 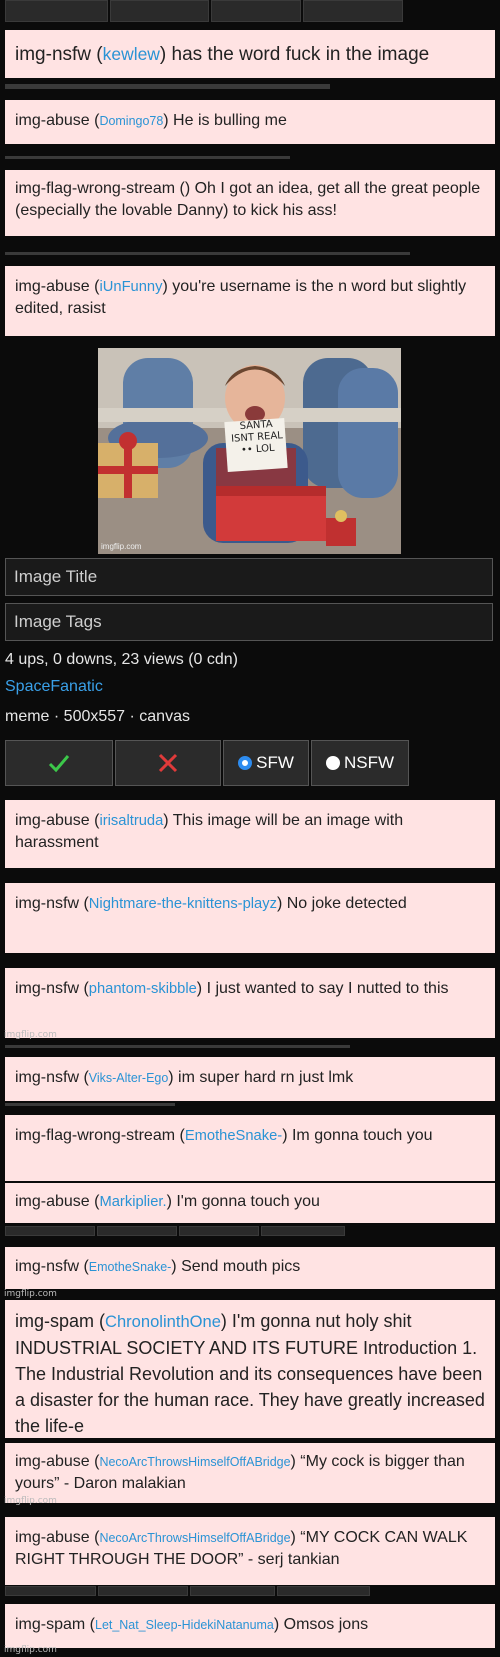 I want to click on image-info: meme · 500x557 · canvas, so click(x=97, y=716).